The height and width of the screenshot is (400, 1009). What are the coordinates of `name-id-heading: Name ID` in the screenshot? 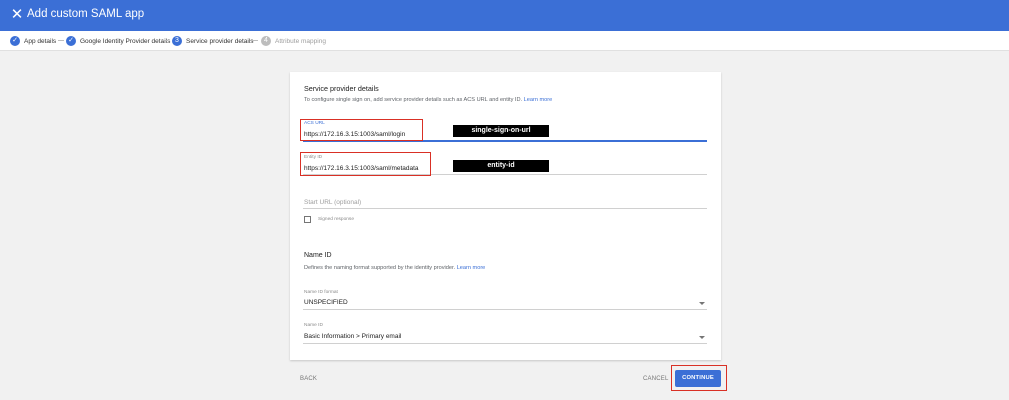 It's located at (318, 255).